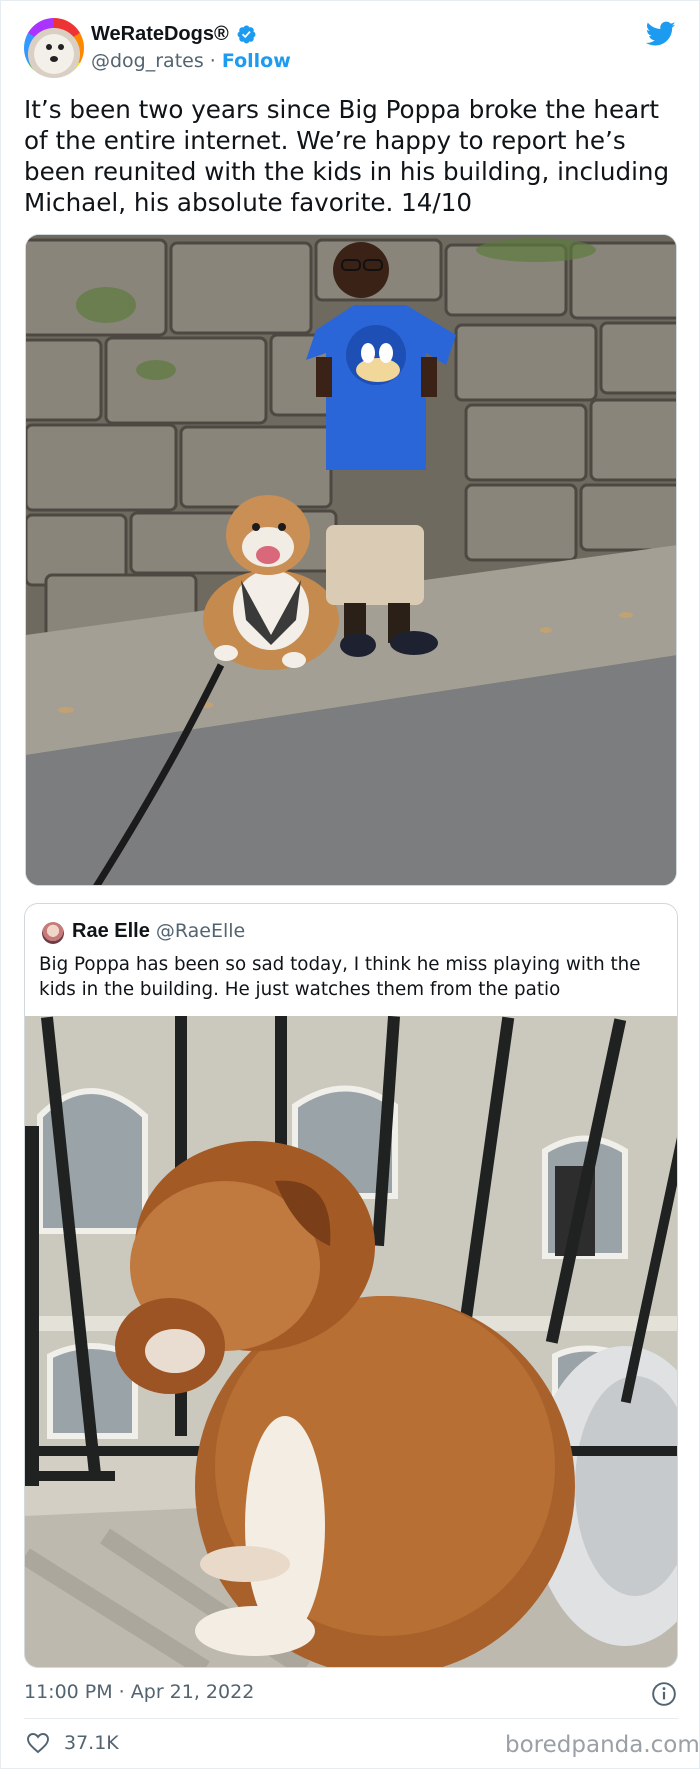  I want to click on verified-badge-icon, so click(246, 34).